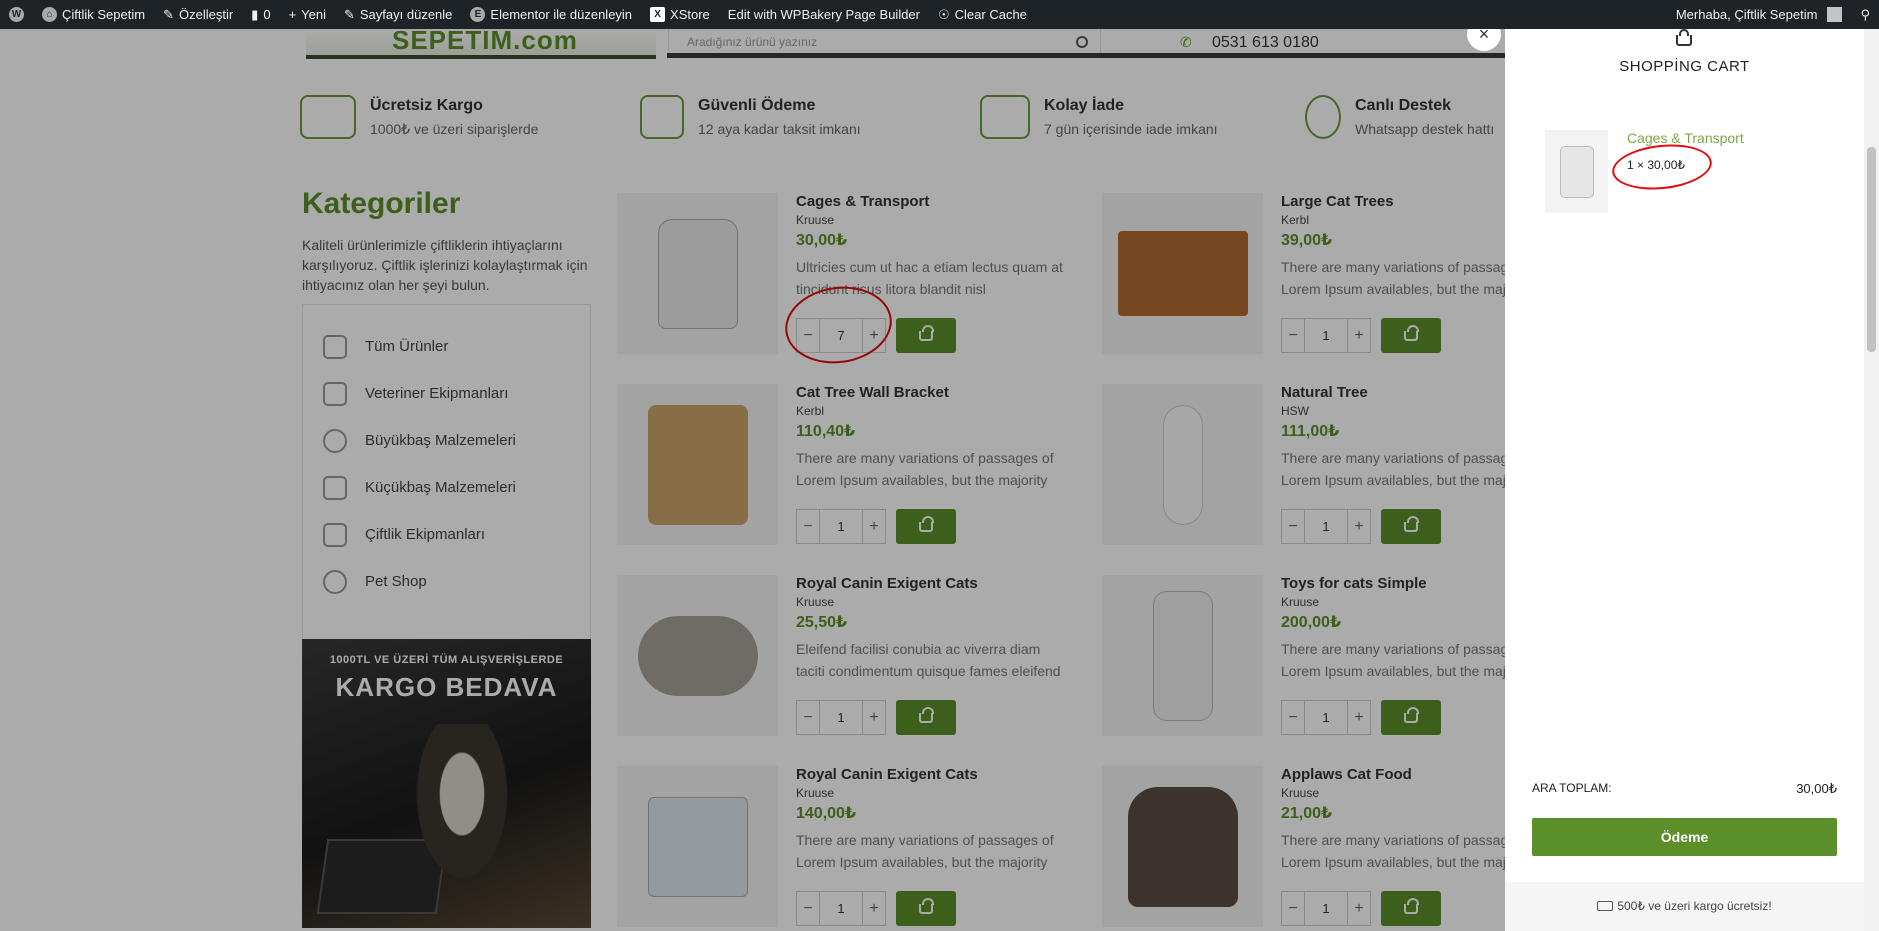 The width and height of the screenshot is (1879, 931). Describe the element at coordinates (1572, 788) in the screenshot. I see `subtotal-label: ARA TOPLAM:` at that location.